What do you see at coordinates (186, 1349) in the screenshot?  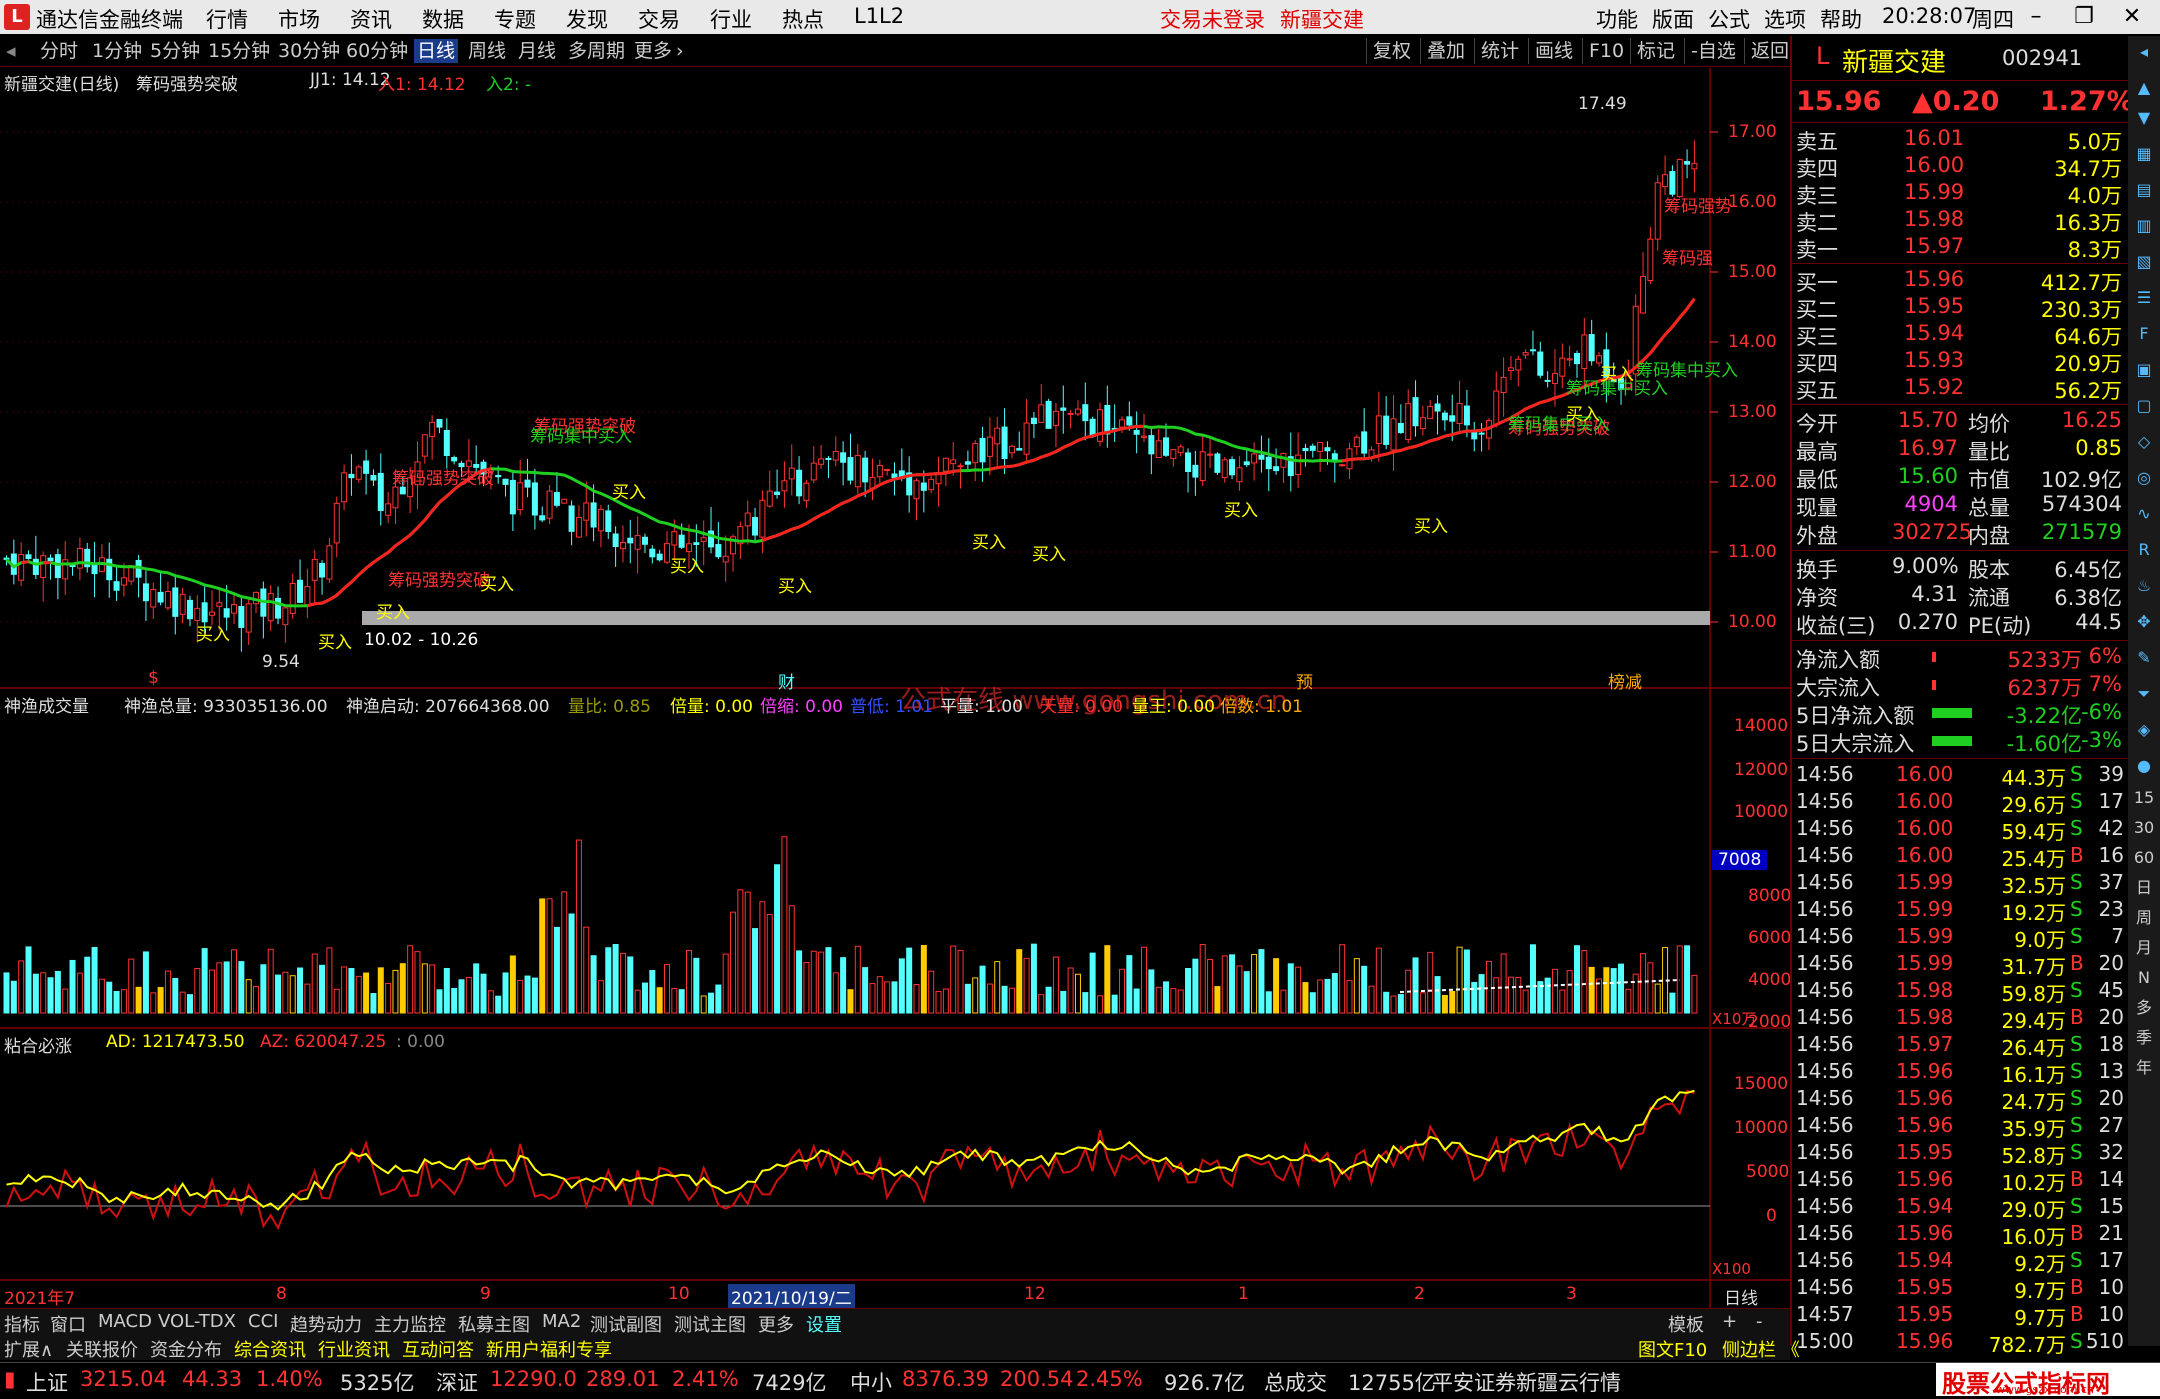 I see `btab-zijin: 资金分布` at bounding box center [186, 1349].